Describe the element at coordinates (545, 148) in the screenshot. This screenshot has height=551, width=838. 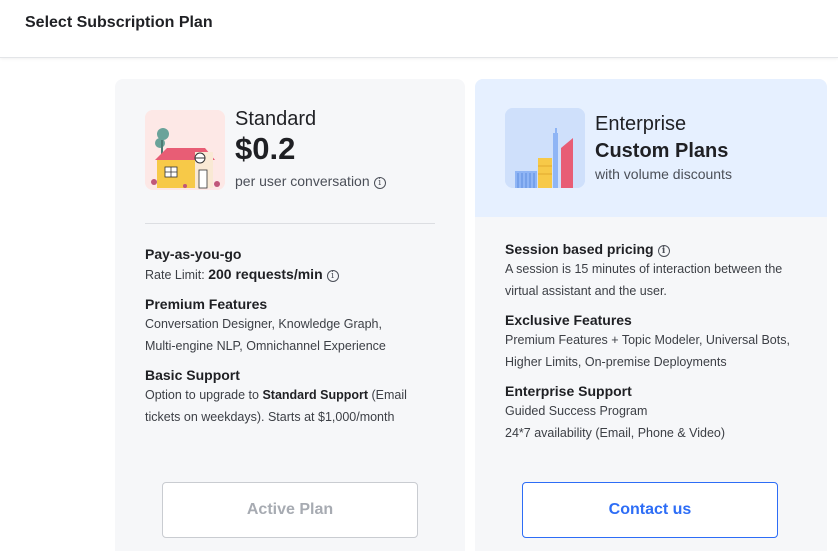
I see `city-buildings-illustration-icon` at that location.